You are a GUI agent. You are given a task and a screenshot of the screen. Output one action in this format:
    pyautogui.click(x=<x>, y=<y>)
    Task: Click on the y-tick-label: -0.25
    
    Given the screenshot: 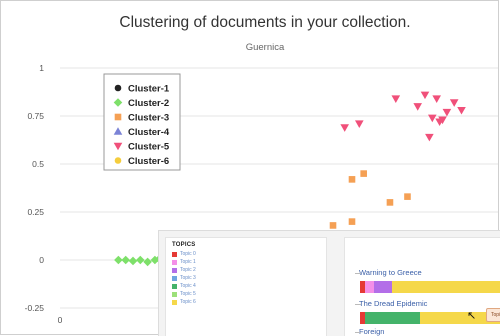 What is the action you would take?
    pyautogui.click(x=35, y=308)
    